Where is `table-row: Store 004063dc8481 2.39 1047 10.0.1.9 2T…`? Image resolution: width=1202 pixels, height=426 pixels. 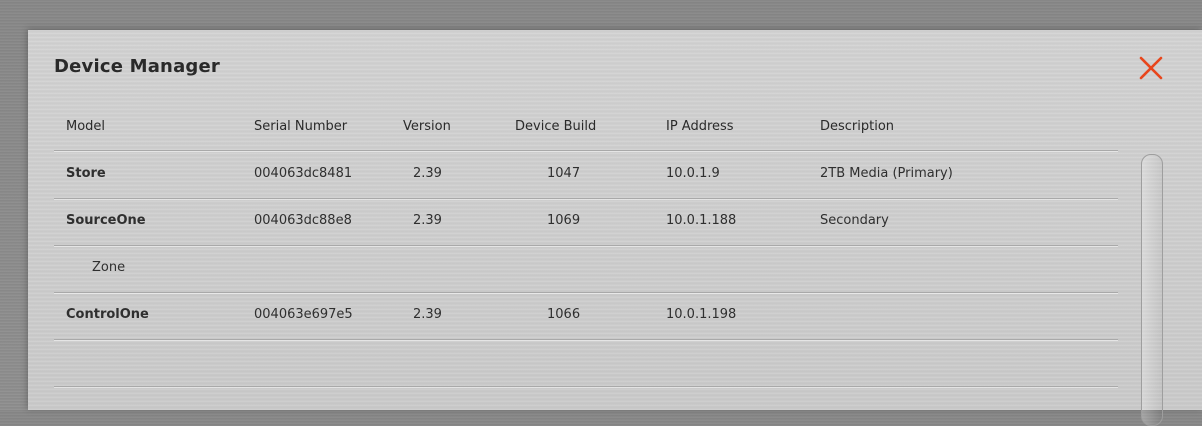
table-row: Store 004063dc8481 2.39 1047 10.0.1.9 2T… is located at coordinates (586, 175).